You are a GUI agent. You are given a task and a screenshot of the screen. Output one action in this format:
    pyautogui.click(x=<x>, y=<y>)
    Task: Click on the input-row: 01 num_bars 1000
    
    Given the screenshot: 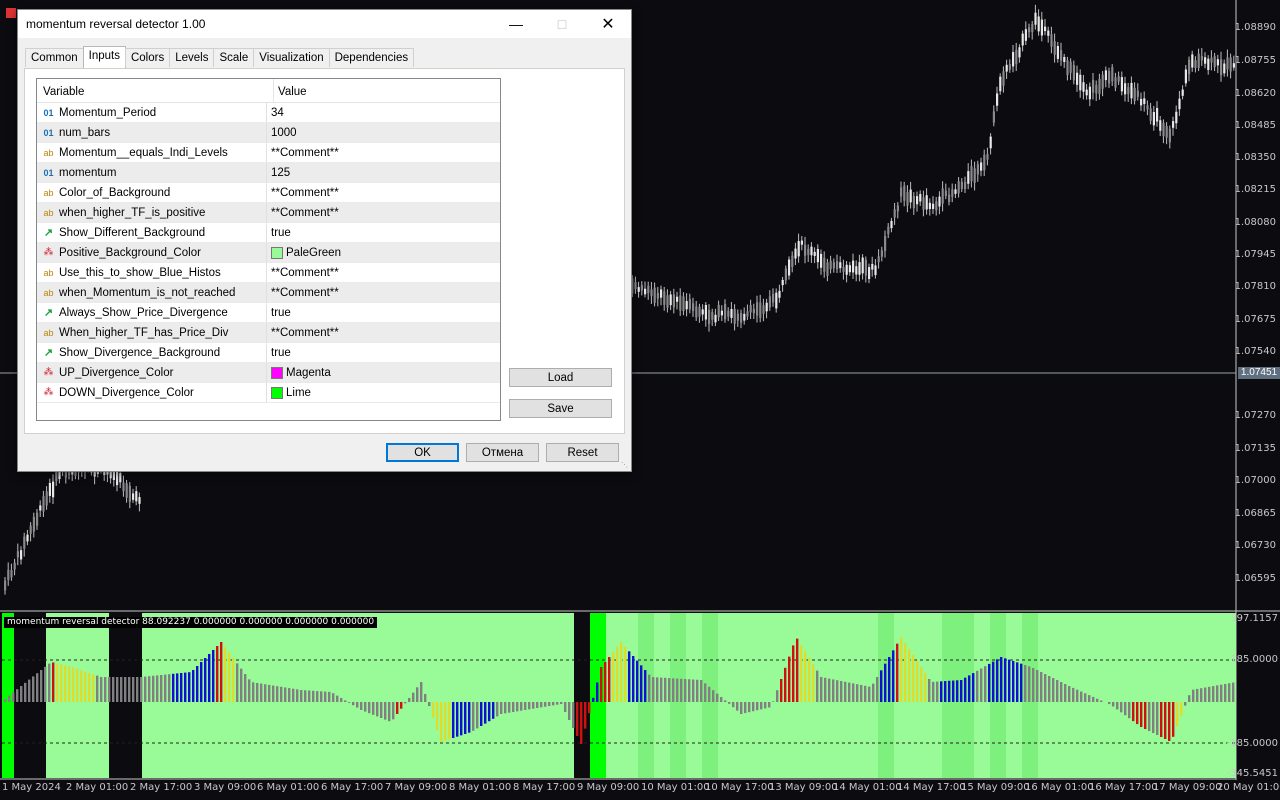 What is the action you would take?
    pyautogui.click(x=268, y=133)
    